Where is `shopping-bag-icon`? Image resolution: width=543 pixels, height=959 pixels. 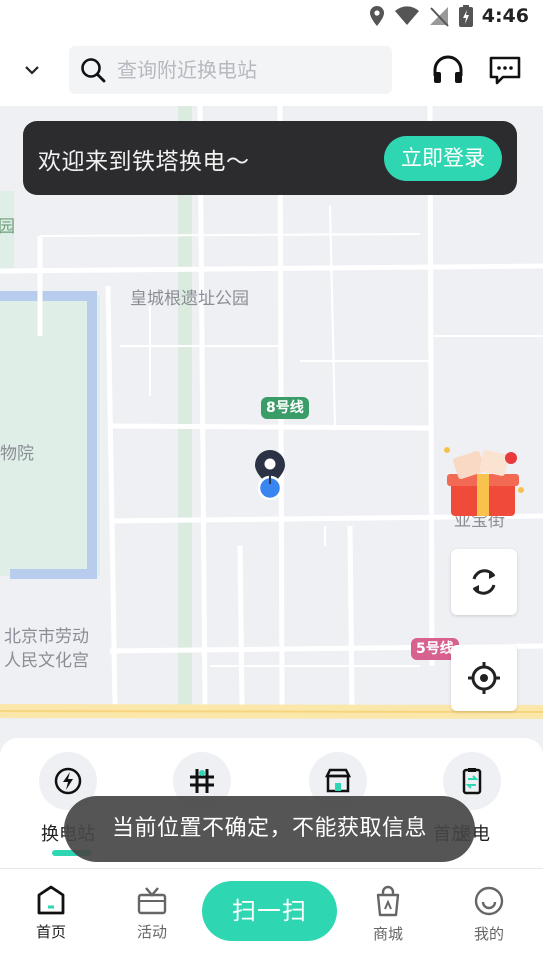
shopping-bag-icon is located at coordinates (388, 901).